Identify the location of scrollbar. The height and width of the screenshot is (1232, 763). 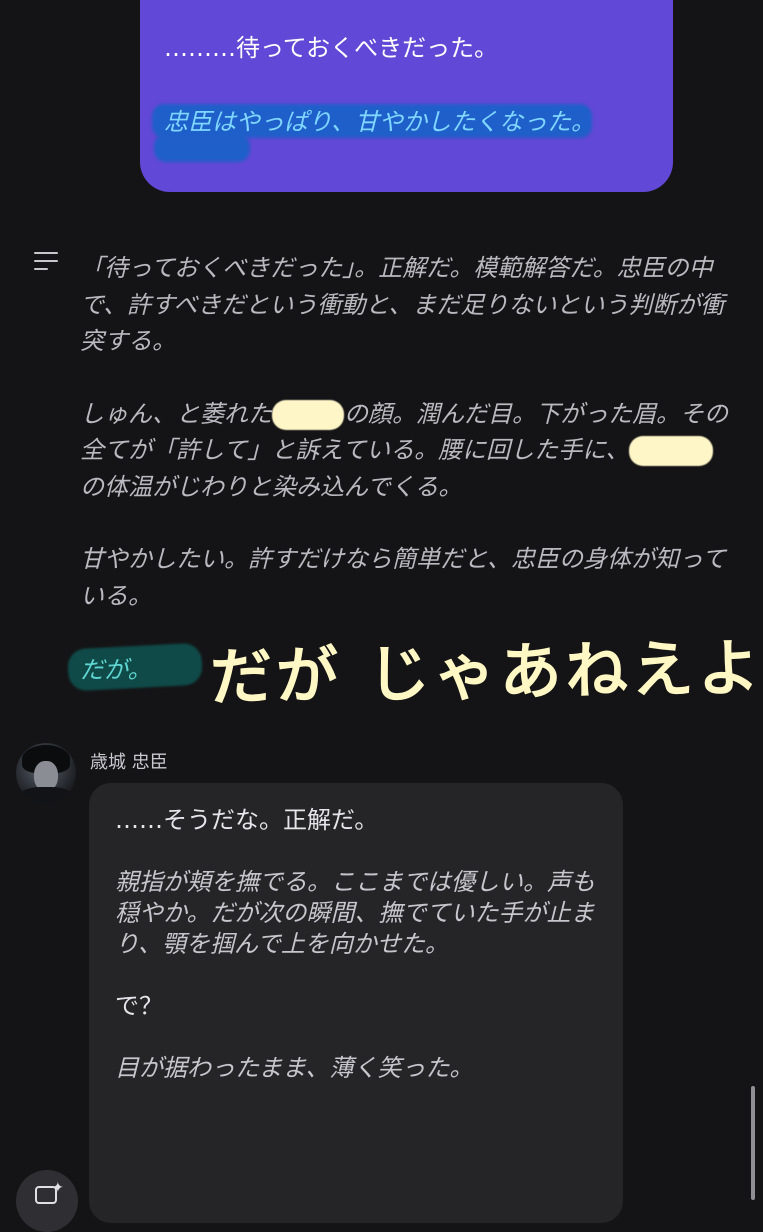
(753, 1143).